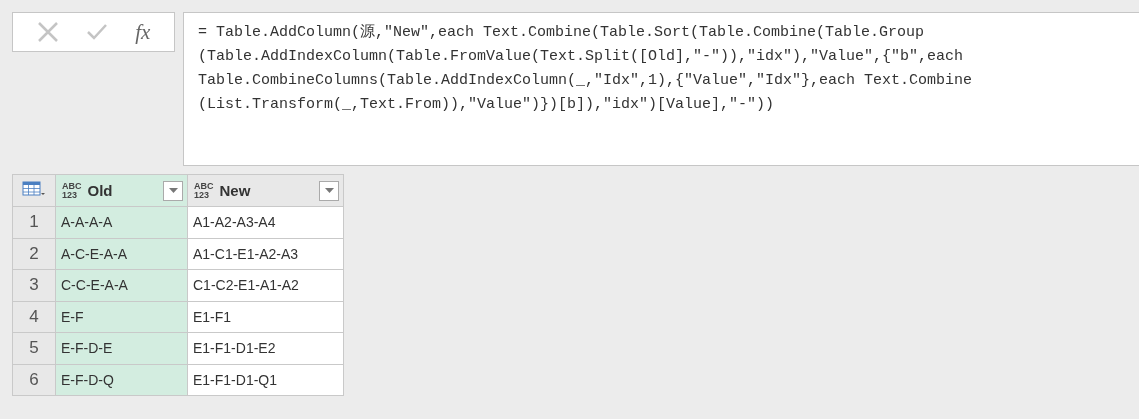  Describe the element at coordinates (121, 348) in the screenshot. I see `table-cell: E-F-D-E` at that location.